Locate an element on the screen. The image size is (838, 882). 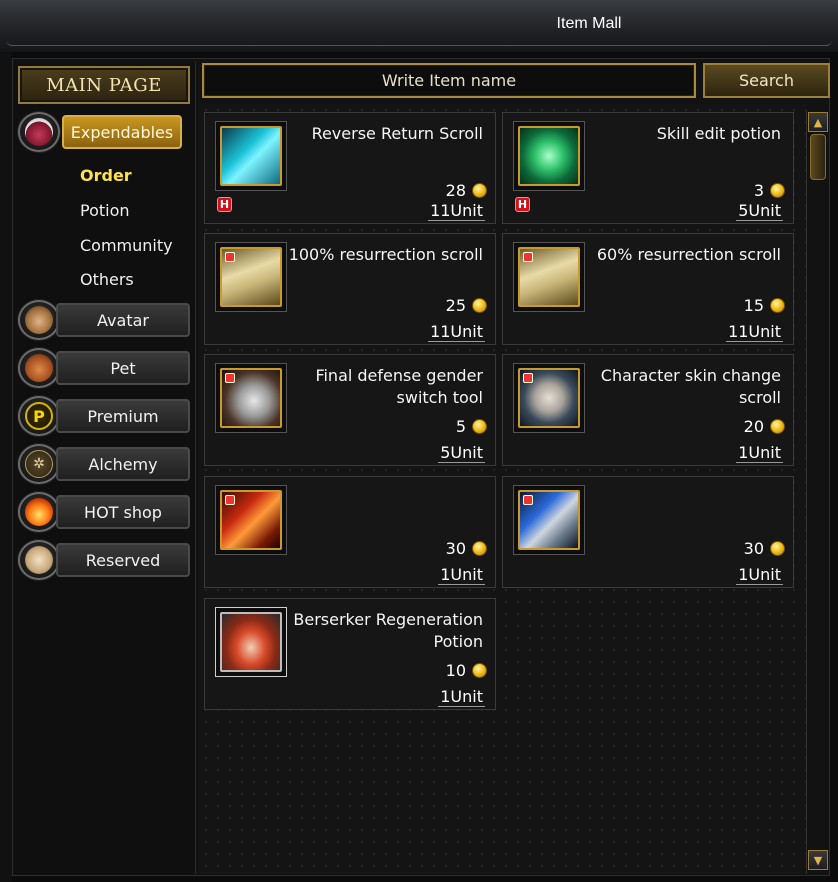
price-value: 5 is located at coordinates (460, 426).